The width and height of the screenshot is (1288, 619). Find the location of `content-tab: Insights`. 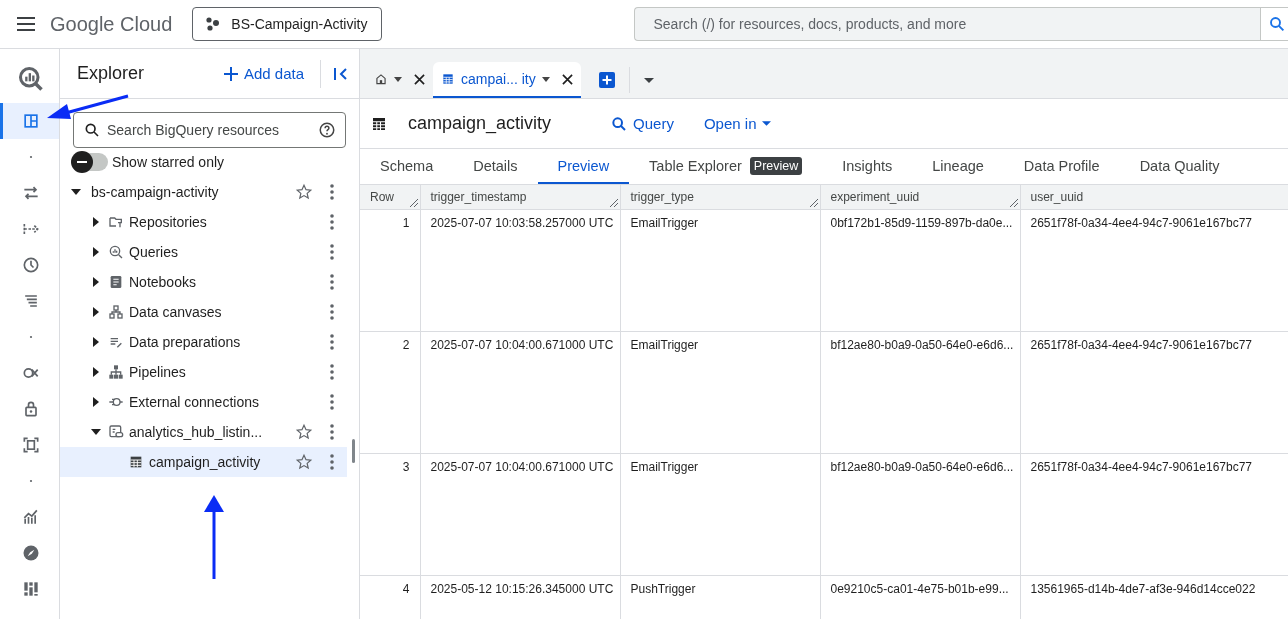

content-tab: Insights is located at coordinates (867, 166).